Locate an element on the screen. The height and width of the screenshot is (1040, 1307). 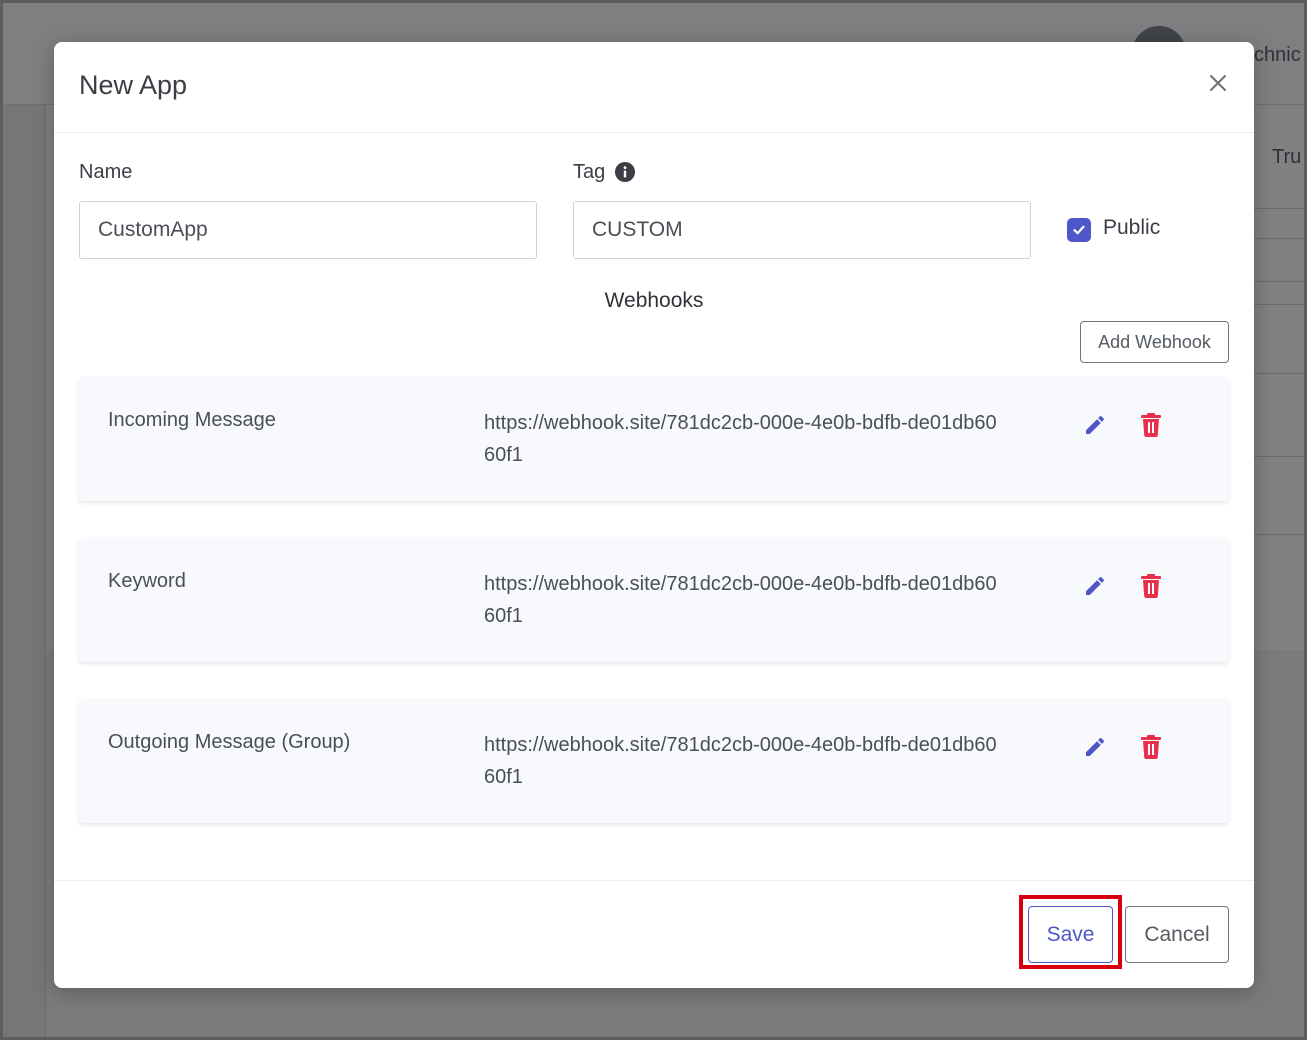
close-button is located at coordinates (1218, 83).